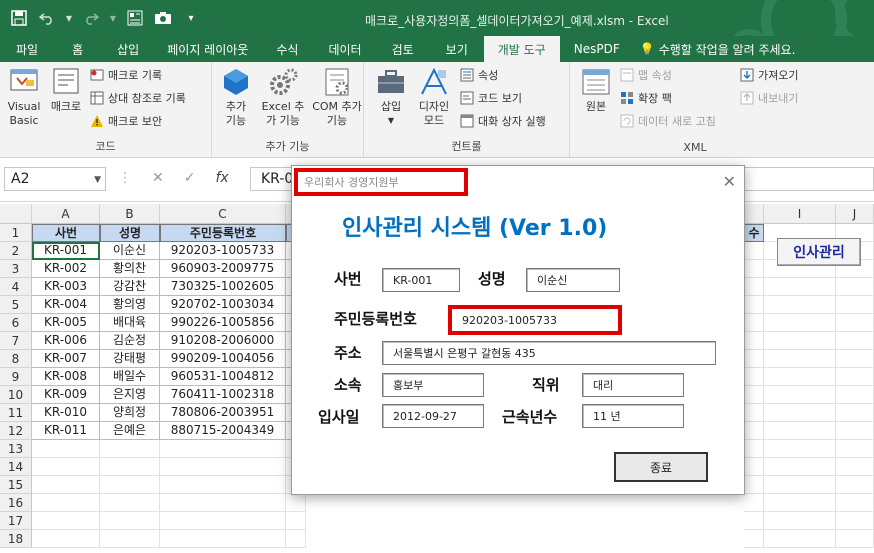  Describe the element at coordinates (66, 323) in the screenshot. I see `table-cell: KR-005` at that location.